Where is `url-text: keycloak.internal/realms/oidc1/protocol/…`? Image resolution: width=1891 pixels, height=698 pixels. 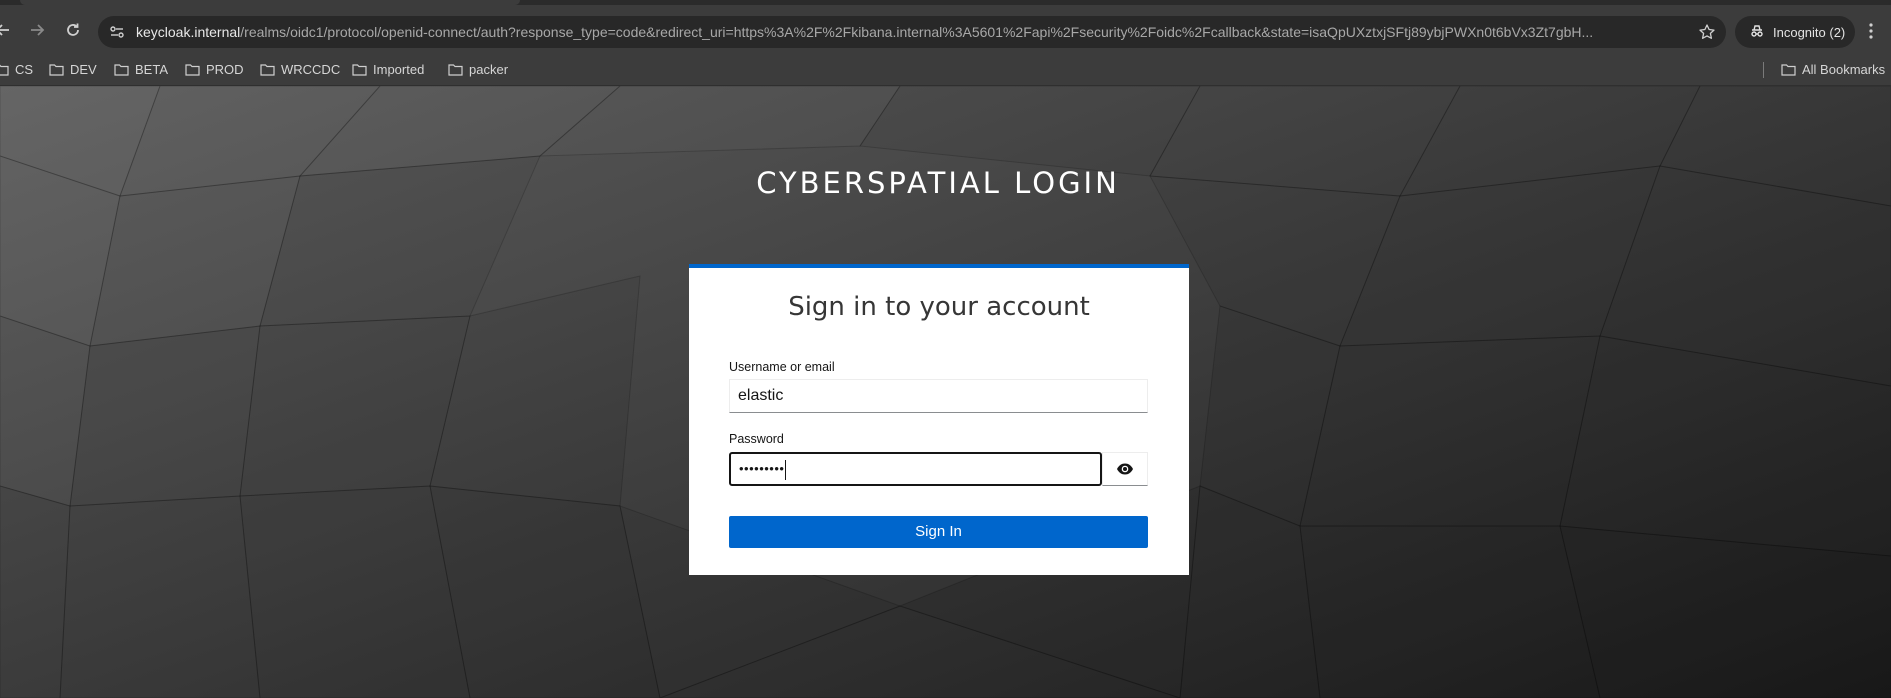 url-text: keycloak.internal/realms/oidc1/protocol/… is located at coordinates (908, 32).